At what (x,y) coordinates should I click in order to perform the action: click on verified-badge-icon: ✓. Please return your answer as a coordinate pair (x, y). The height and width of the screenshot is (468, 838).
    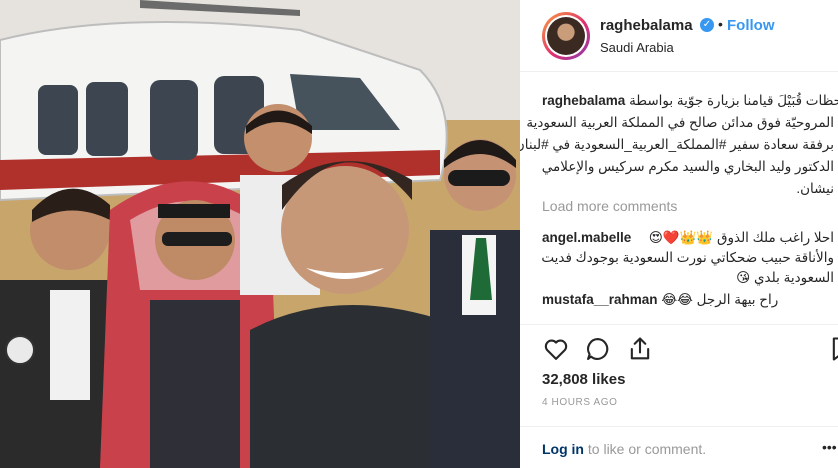
    Looking at the image, I should click on (707, 25).